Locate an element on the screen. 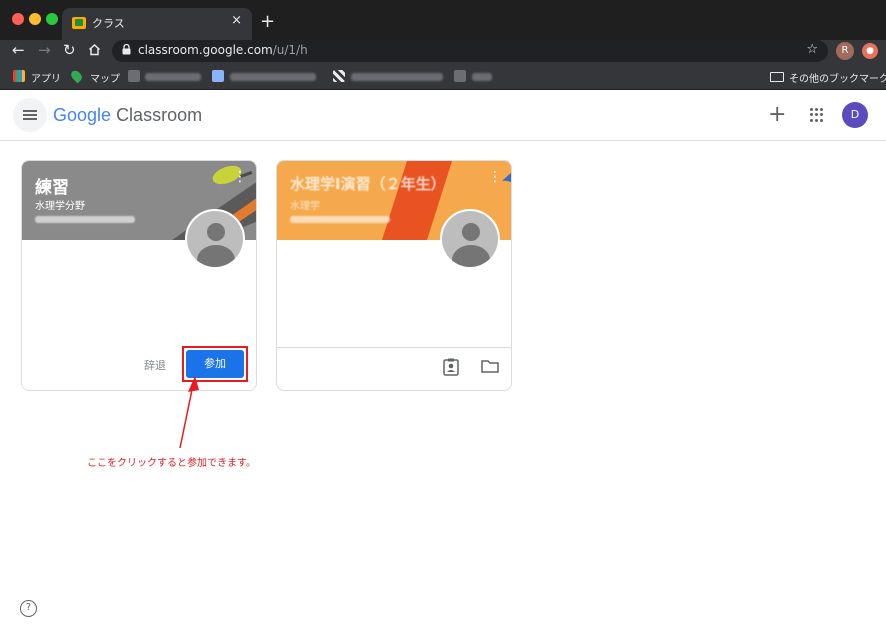 This screenshot has height=636, width=886. annotation-arrow is located at coordinates (189, 412).